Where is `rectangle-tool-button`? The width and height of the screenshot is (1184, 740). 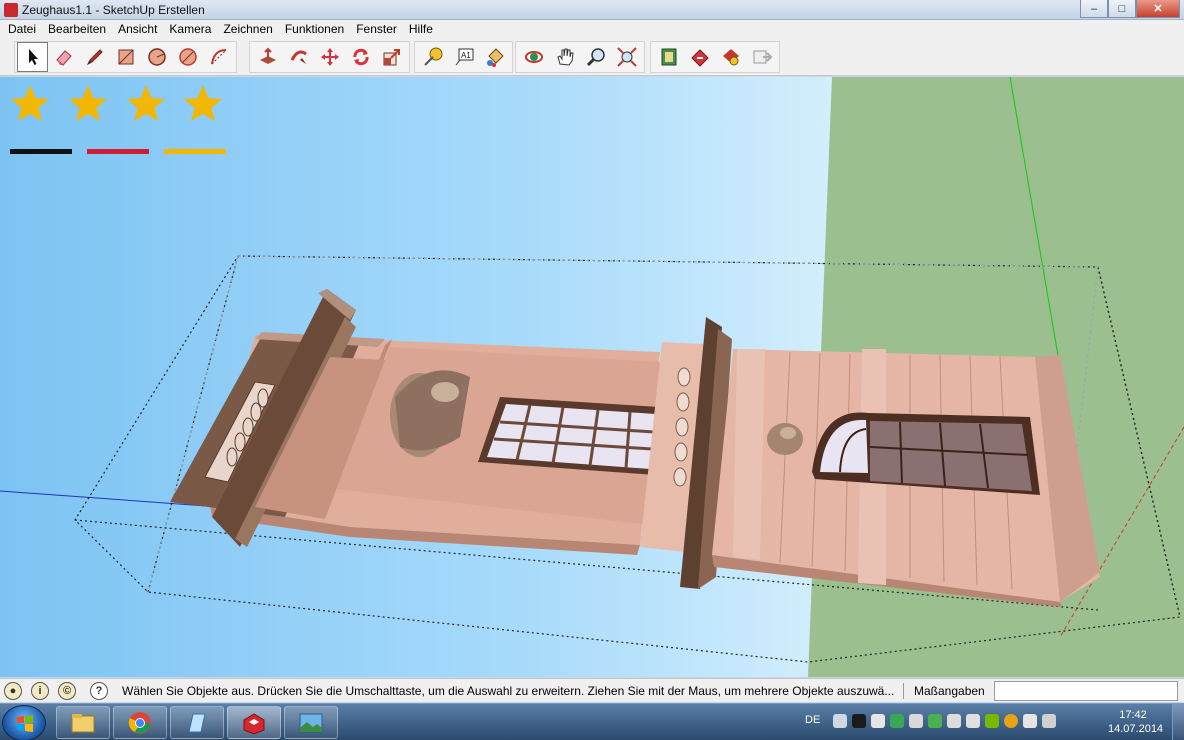 rectangle-tool-button is located at coordinates (125, 57).